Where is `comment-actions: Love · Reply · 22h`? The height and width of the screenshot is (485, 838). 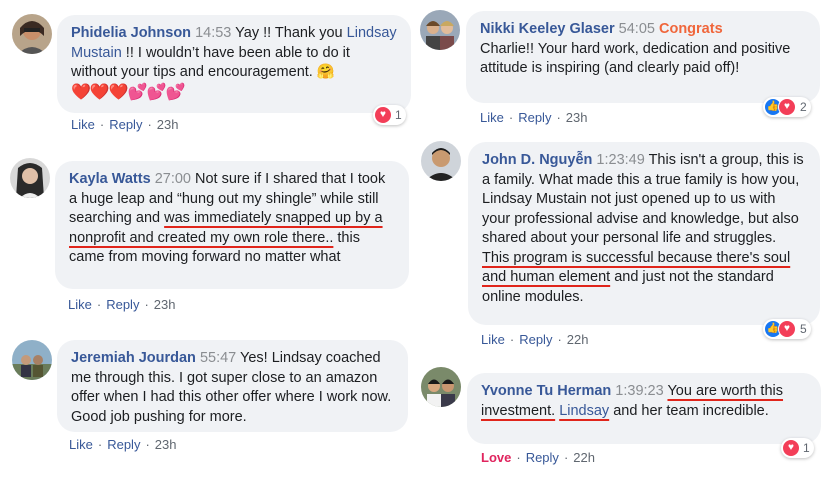
comment-actions: Love · Reply · 22h is located at coordinates (538, 457).